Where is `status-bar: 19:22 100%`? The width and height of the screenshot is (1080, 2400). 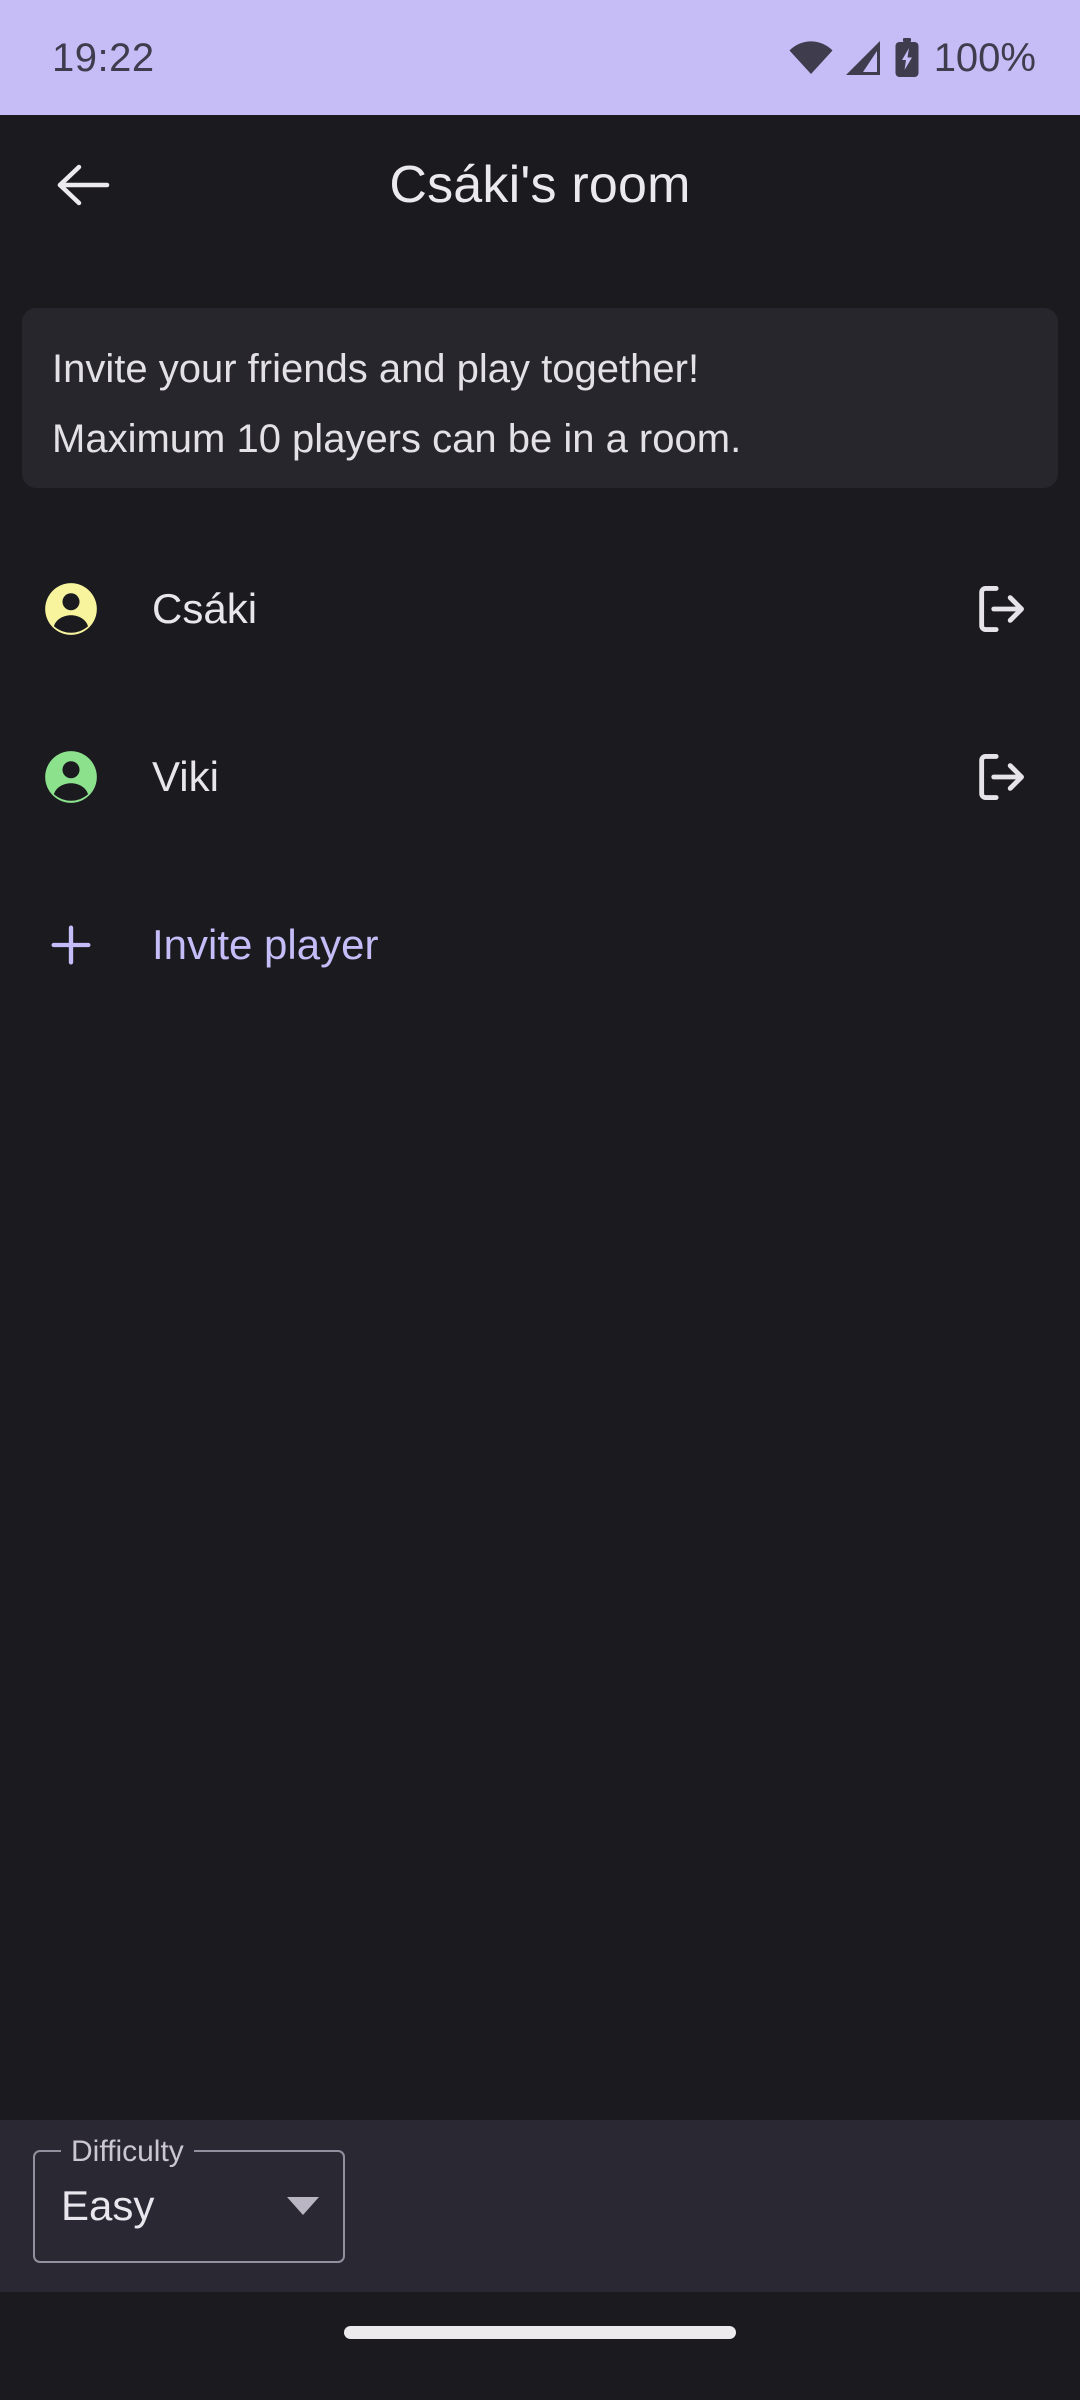 status-bar: 19:22 100% is located at coordinates (540, 57).